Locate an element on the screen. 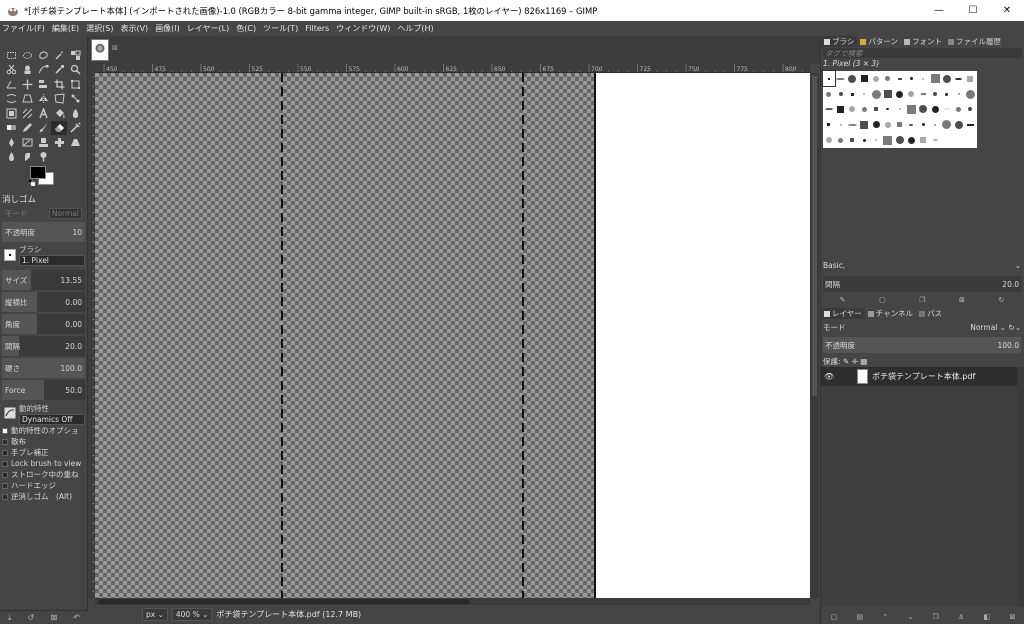 The image size is (1024, 624). dodge-burn-tool-icon is located at coordinates (43, 157).